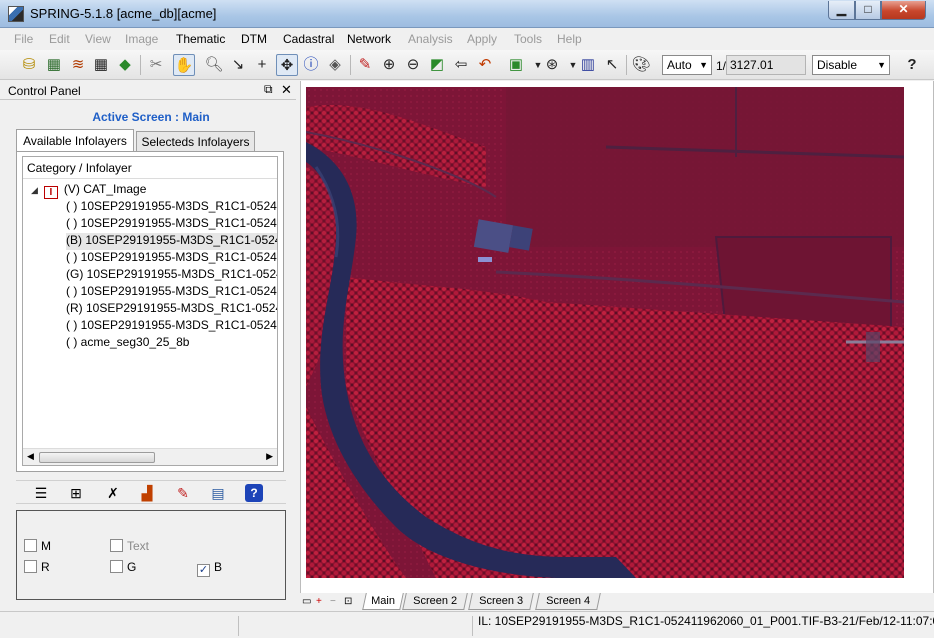 This screenshot has height=638, width=934. Describe the element at coordinates (184, 65) in the screenshot. I see `pan-hand-icon: ✋` at that location.